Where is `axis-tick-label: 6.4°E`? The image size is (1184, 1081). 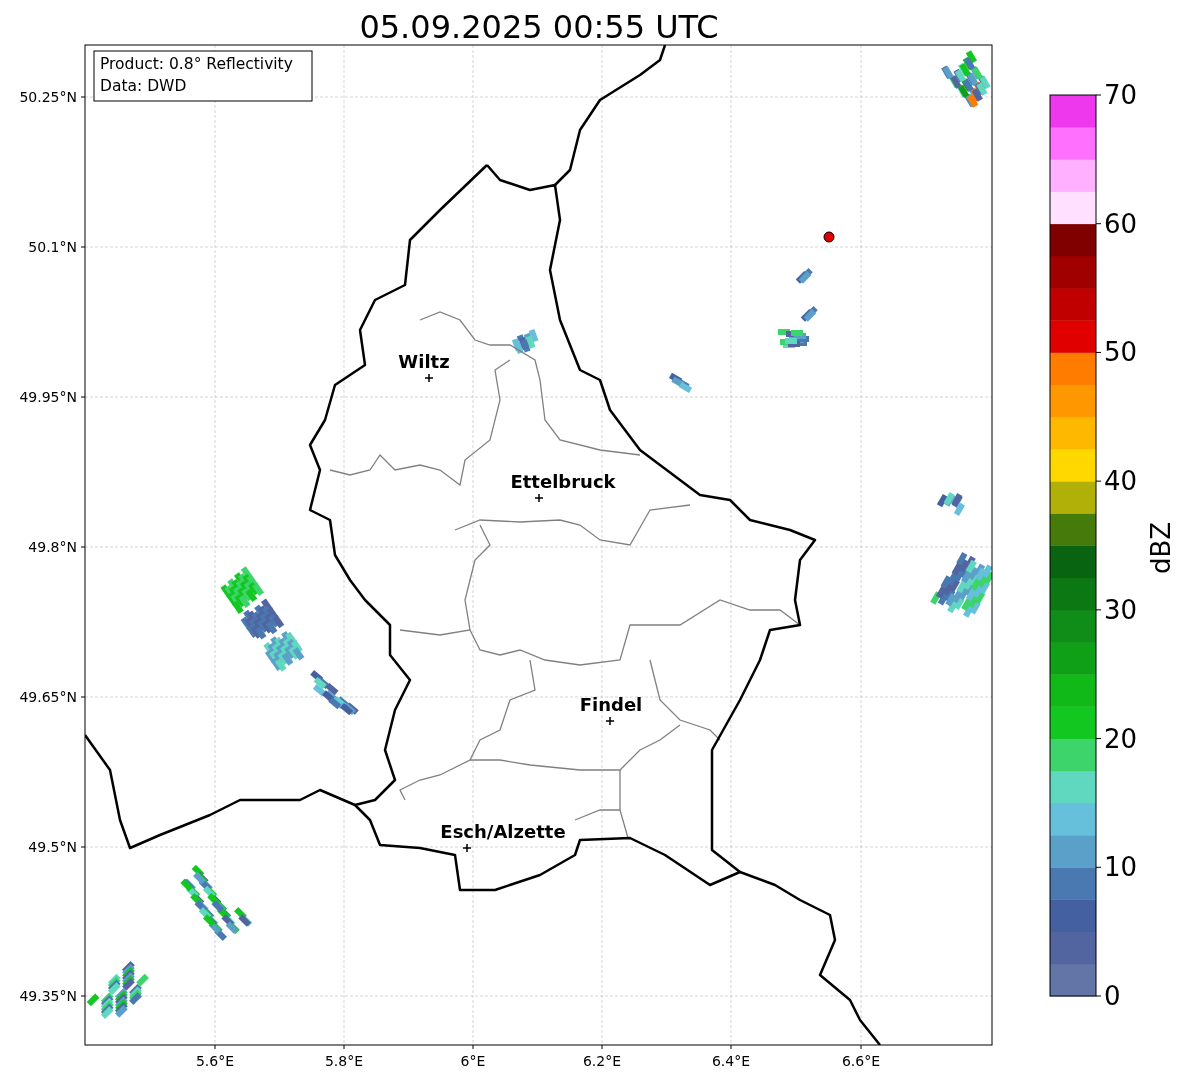
axis-tick-label: 6.4°E is located at coordinates (731, 1061).